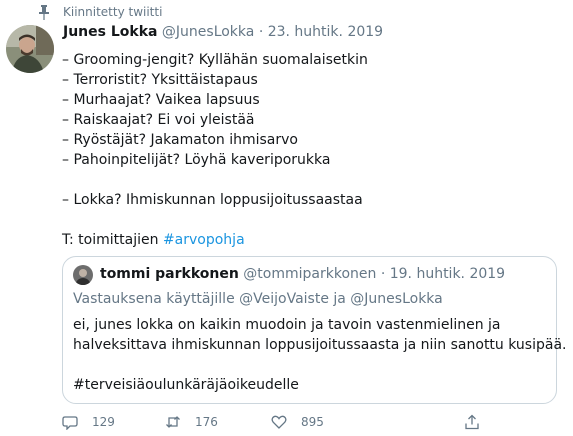 The image size is (573, 436). Describe the element at coordinates (206, 422) in the screenshot. I see `retweet-count: 176` at that location.